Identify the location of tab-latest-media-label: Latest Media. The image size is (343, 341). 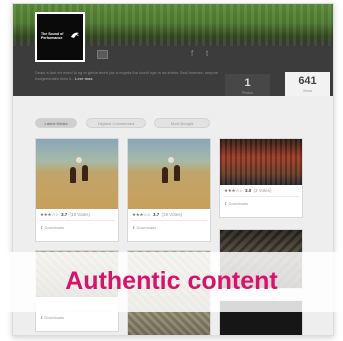
(56, 123).